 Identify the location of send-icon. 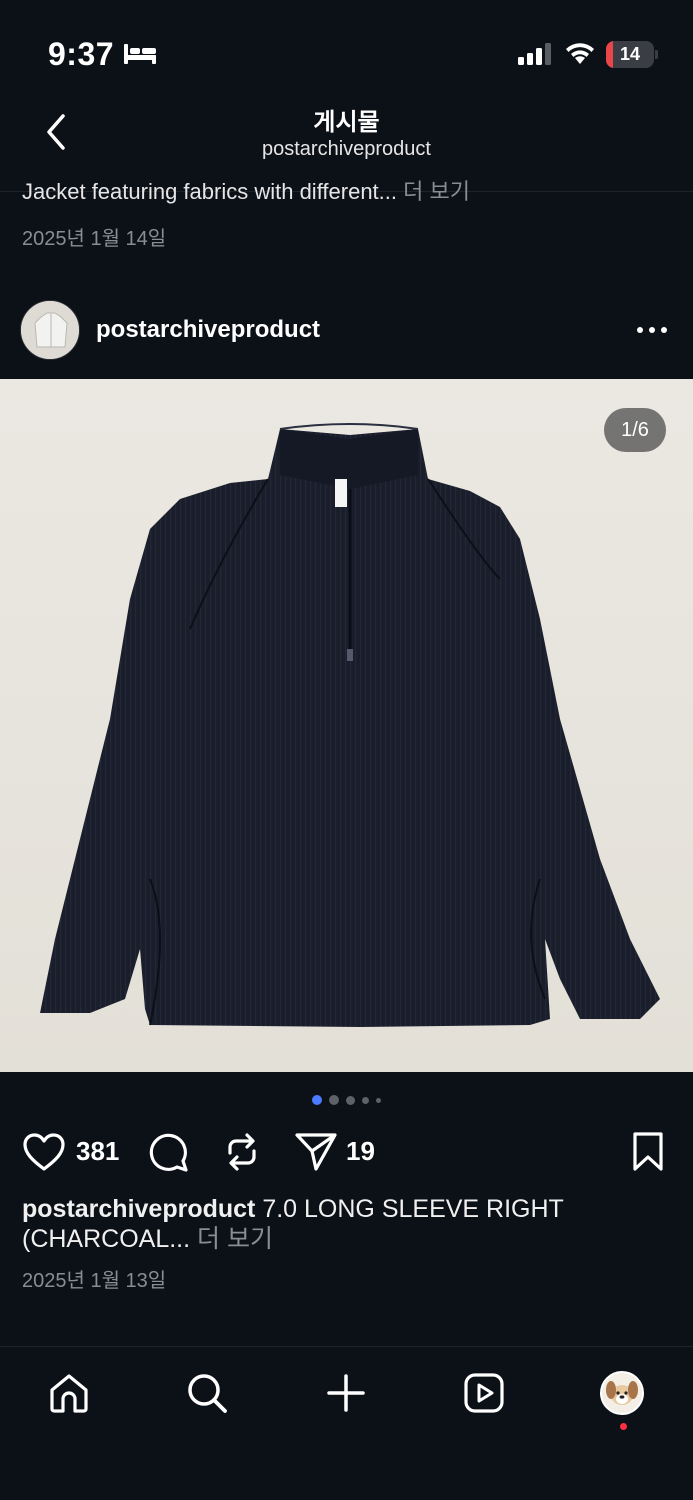
(316, 1152).